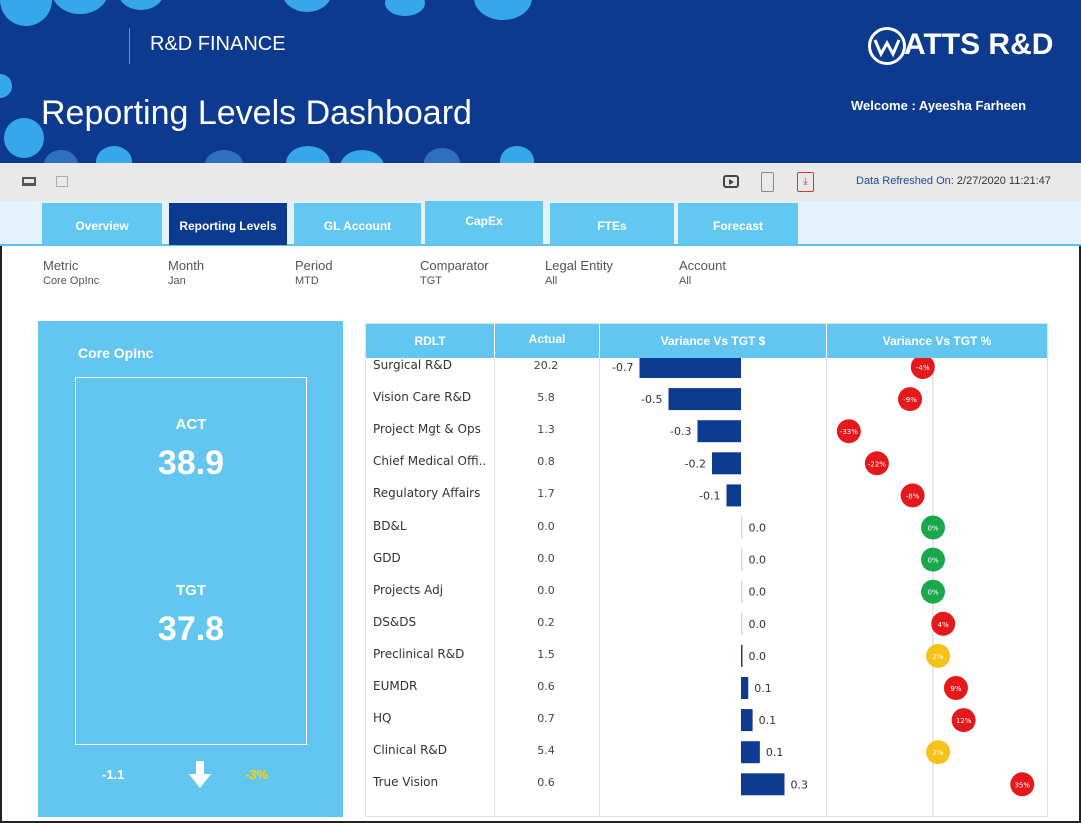 Image resolution: width=1081 pixels, height=823 pixels. Describe the element at coordinates (935, 587) in the screenshot. I see `variance-pct-dots: -4% -9% -33% -22% -8% 0% 0% 0% 4% 2% 9% 12% 2% 35%` at that location.